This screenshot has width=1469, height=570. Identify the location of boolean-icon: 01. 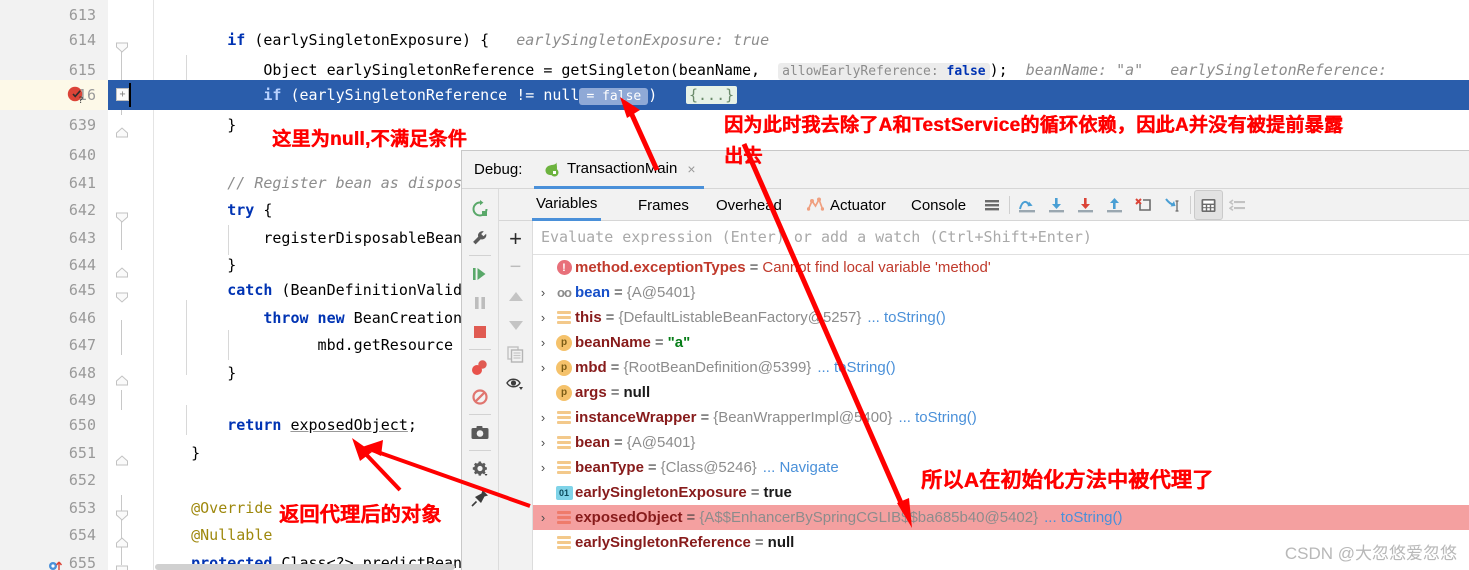
(564, 492).